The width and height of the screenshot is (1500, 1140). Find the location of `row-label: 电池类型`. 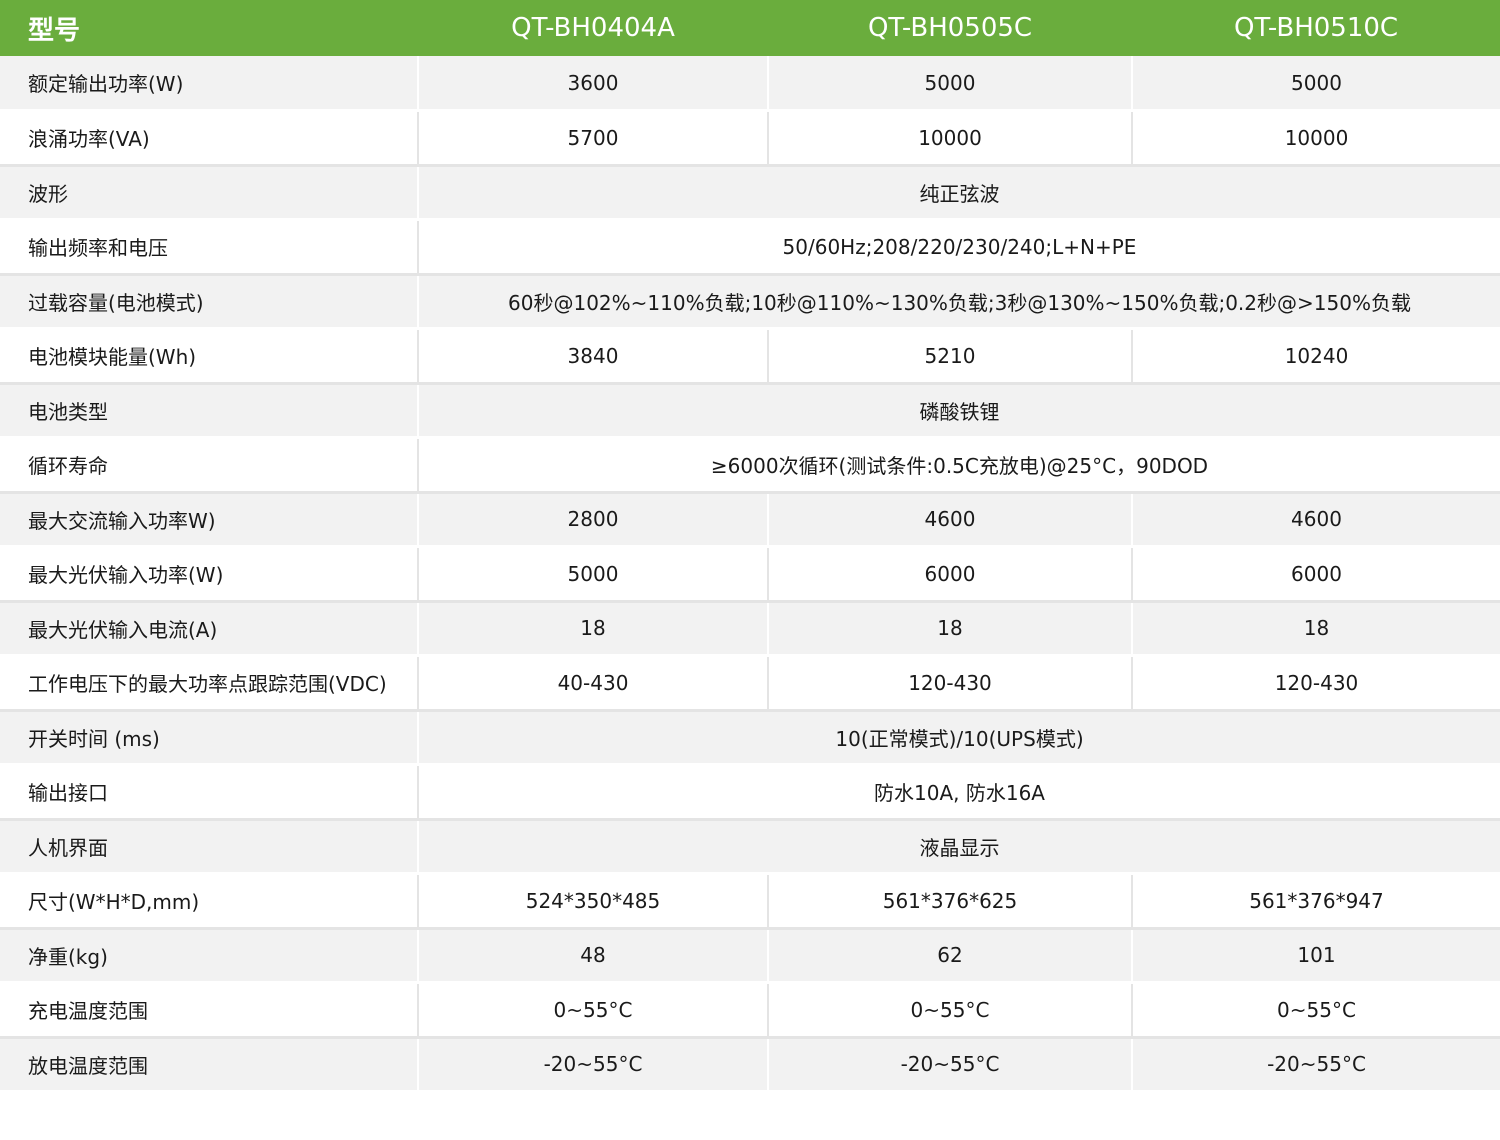

row-label: 电池类型 is located at coordinates (209, 411).